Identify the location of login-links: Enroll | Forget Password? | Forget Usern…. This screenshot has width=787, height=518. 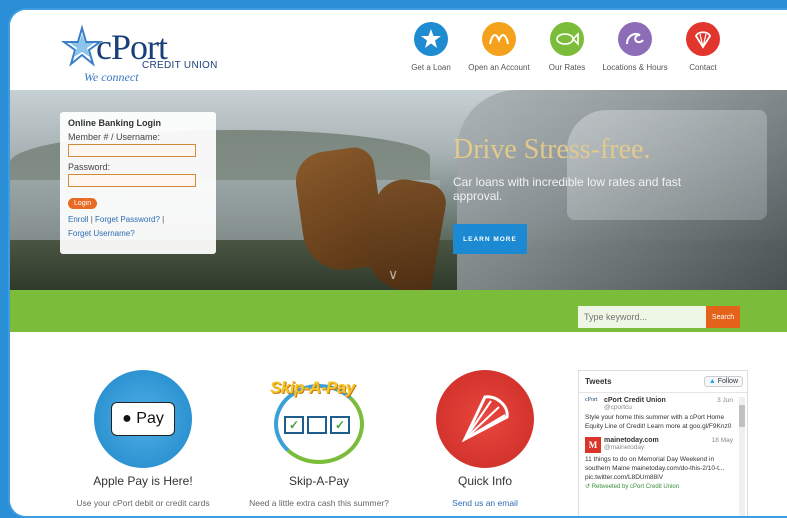
(116, 226).